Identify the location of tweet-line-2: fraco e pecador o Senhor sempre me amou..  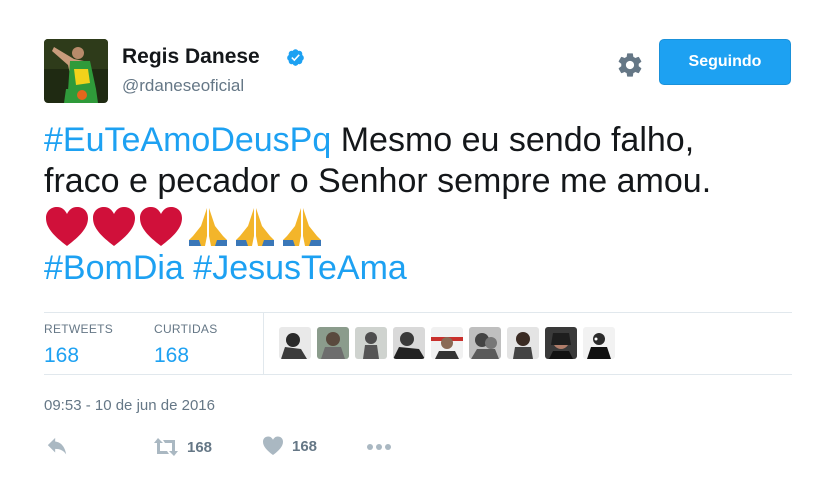
(378, 181).